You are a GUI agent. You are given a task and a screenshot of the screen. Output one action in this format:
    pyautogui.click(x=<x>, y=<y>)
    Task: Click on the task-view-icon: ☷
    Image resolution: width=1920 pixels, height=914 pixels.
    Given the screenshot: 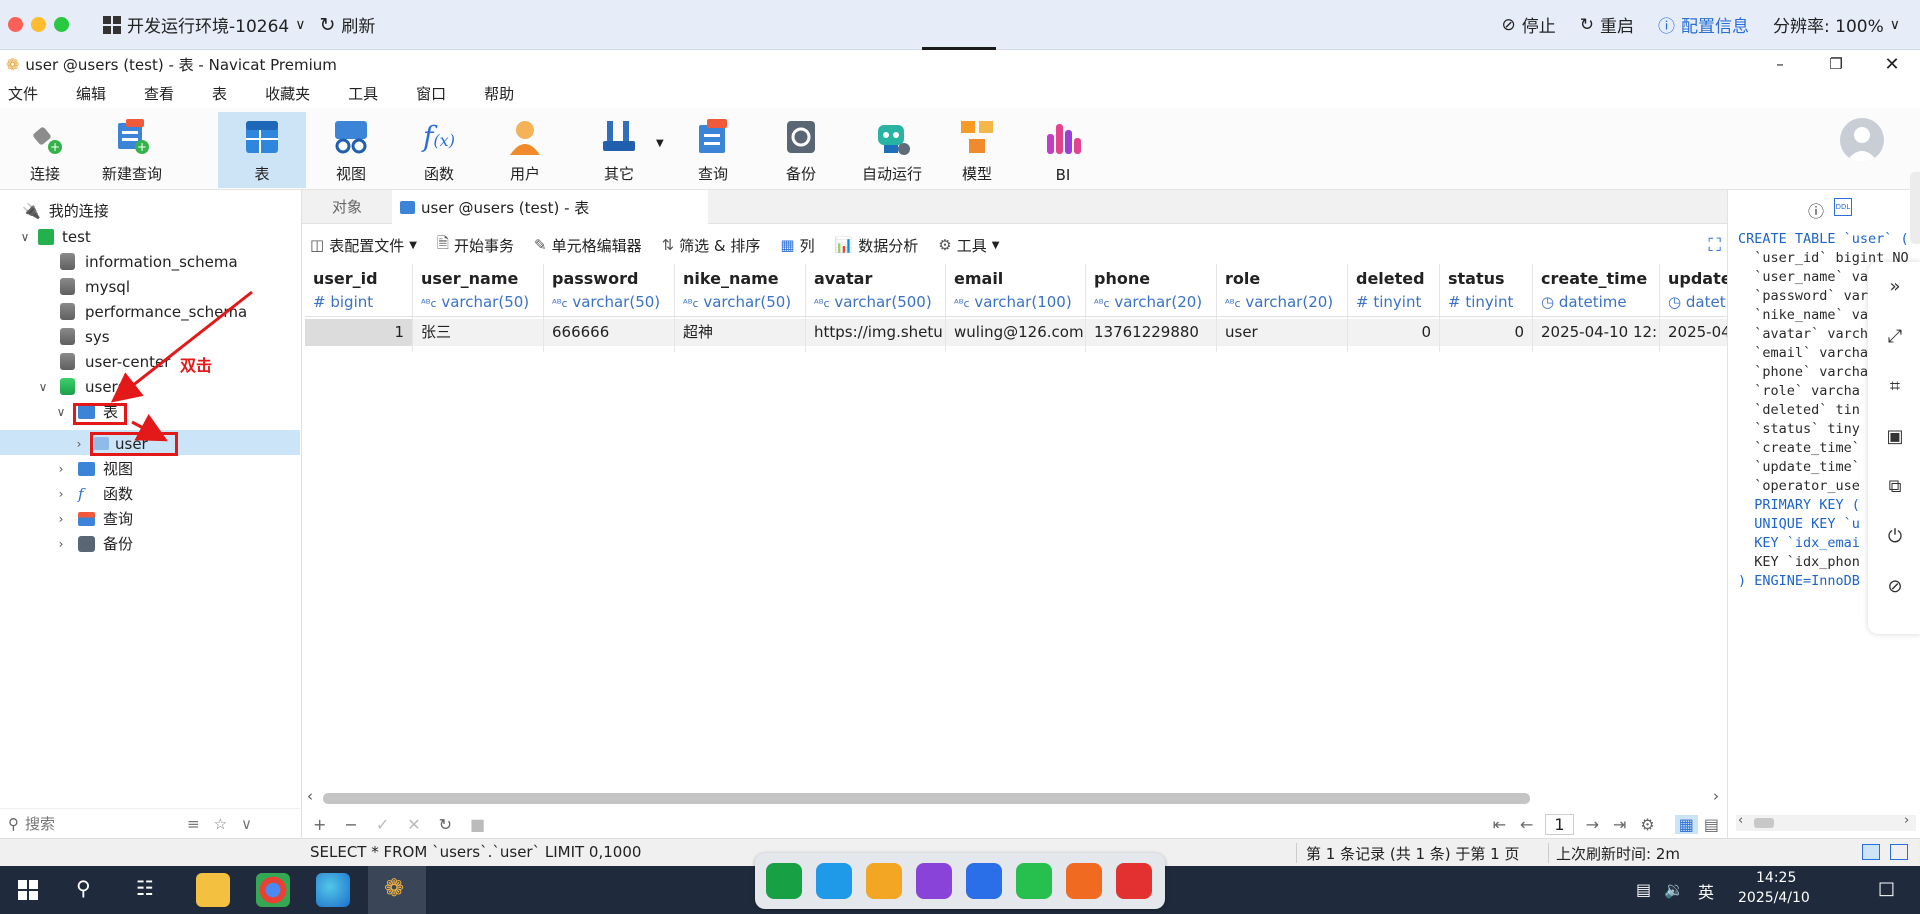 What is the action you would take?
    pyautogui.click(x=145, y=888)
    